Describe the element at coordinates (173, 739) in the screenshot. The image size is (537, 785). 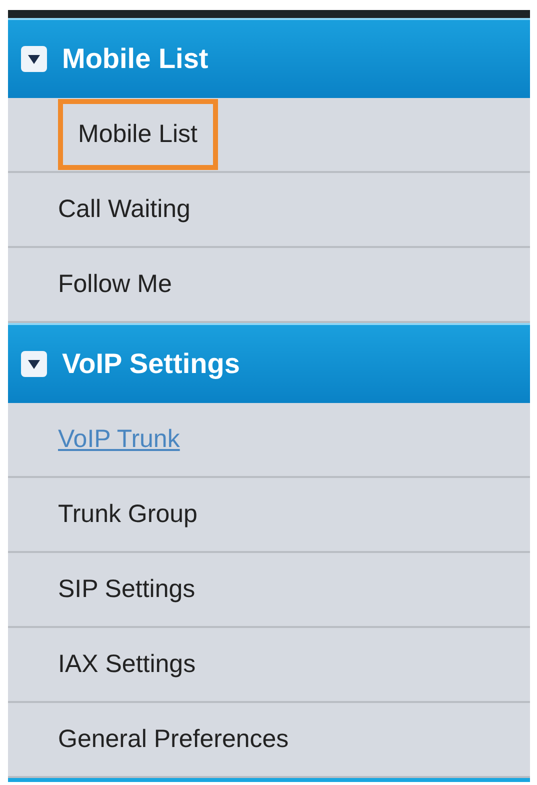
I see `menu-item: General Preferences` at that location.